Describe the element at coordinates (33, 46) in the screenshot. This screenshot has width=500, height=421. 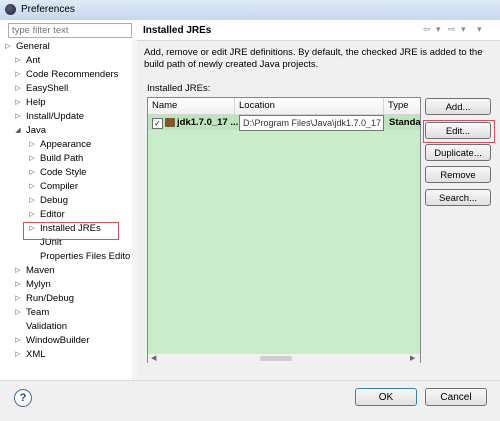
I see `tree-item-label: General` at that location.